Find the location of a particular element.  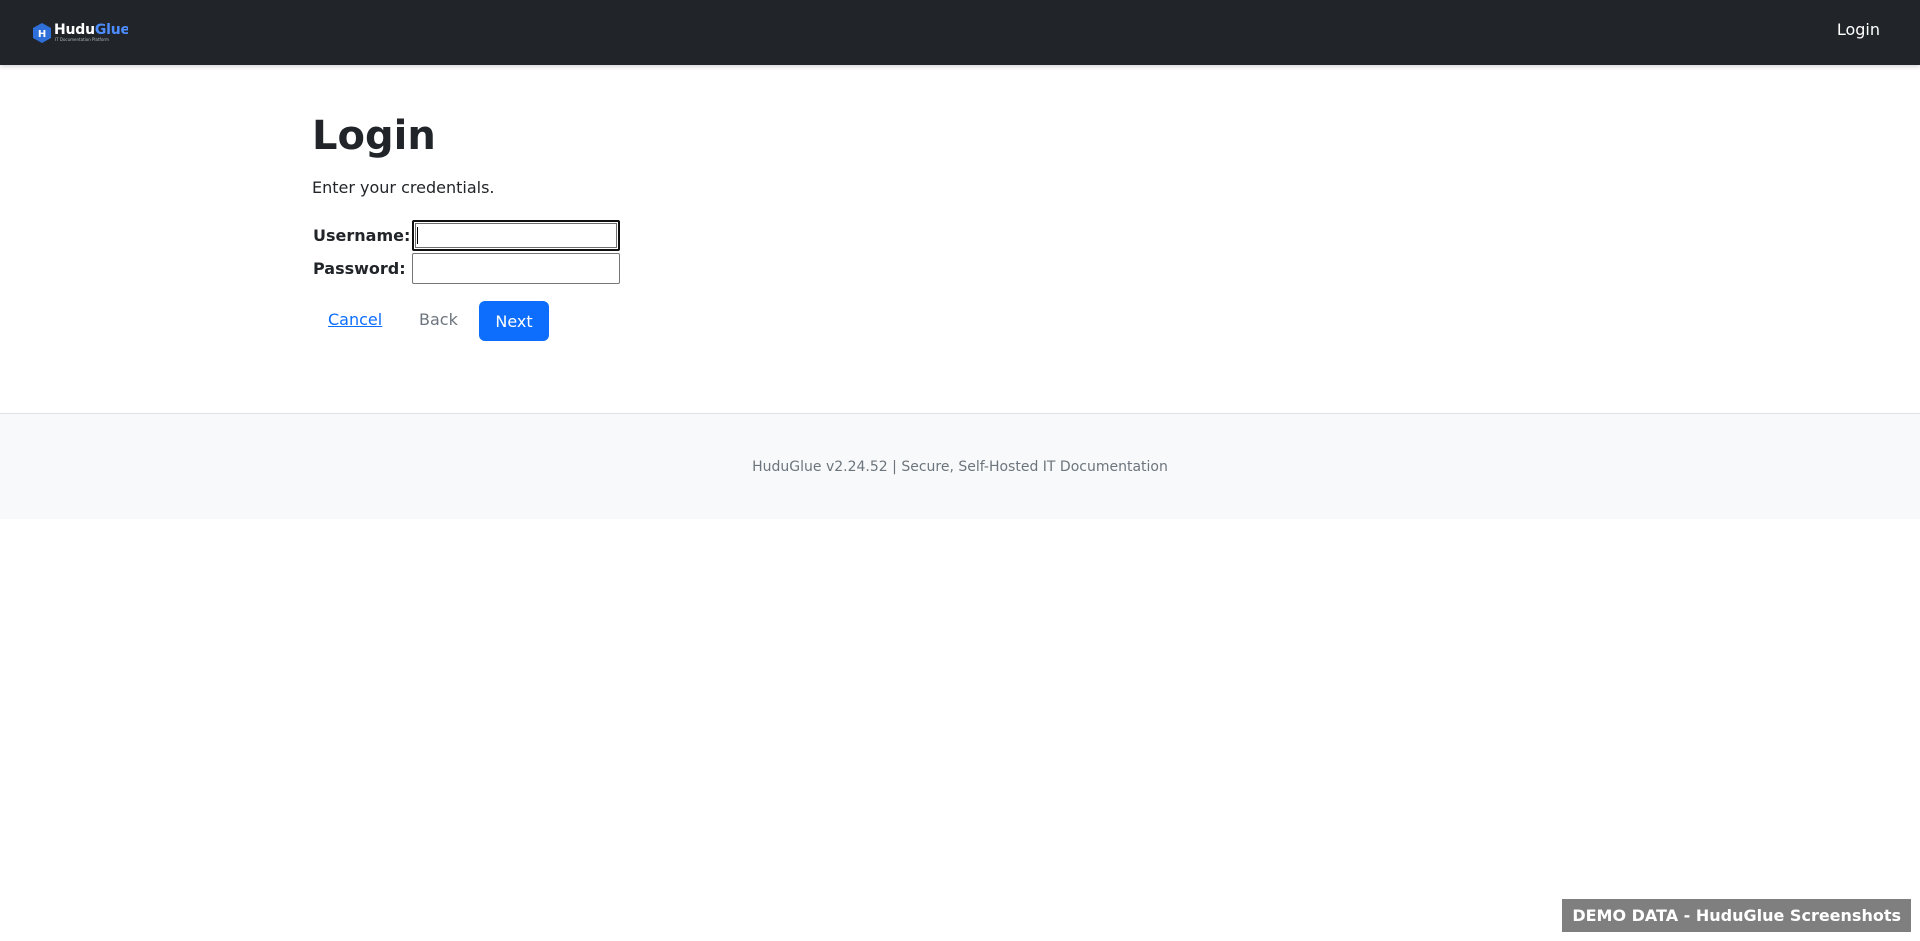

login-header: Login Enter your credentials. is located at coordinates (403, 153).